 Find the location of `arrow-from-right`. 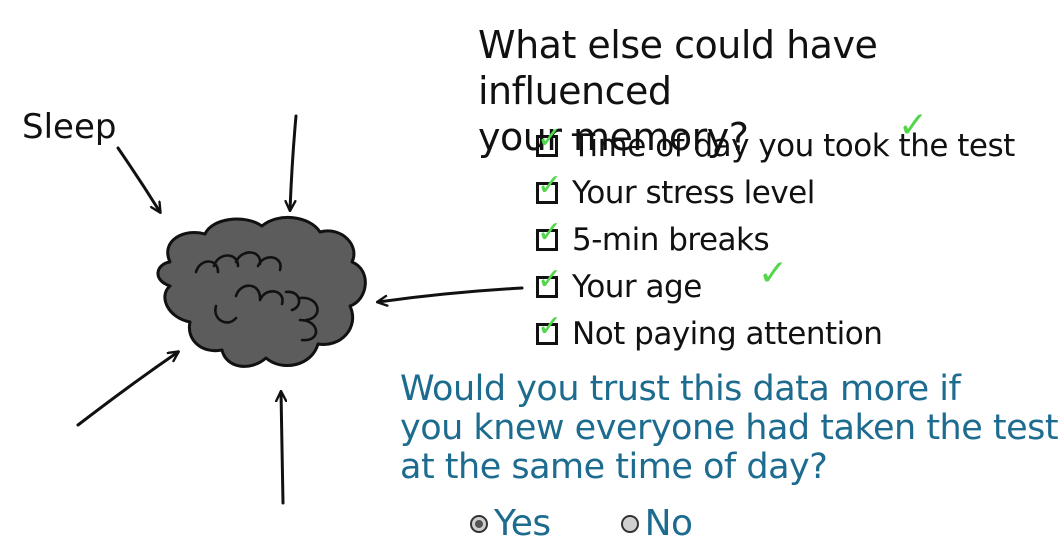

arrow-from-right is located at coordinates (451, 294).